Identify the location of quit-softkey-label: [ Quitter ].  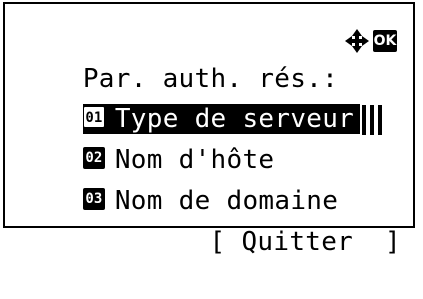
(305, 242).